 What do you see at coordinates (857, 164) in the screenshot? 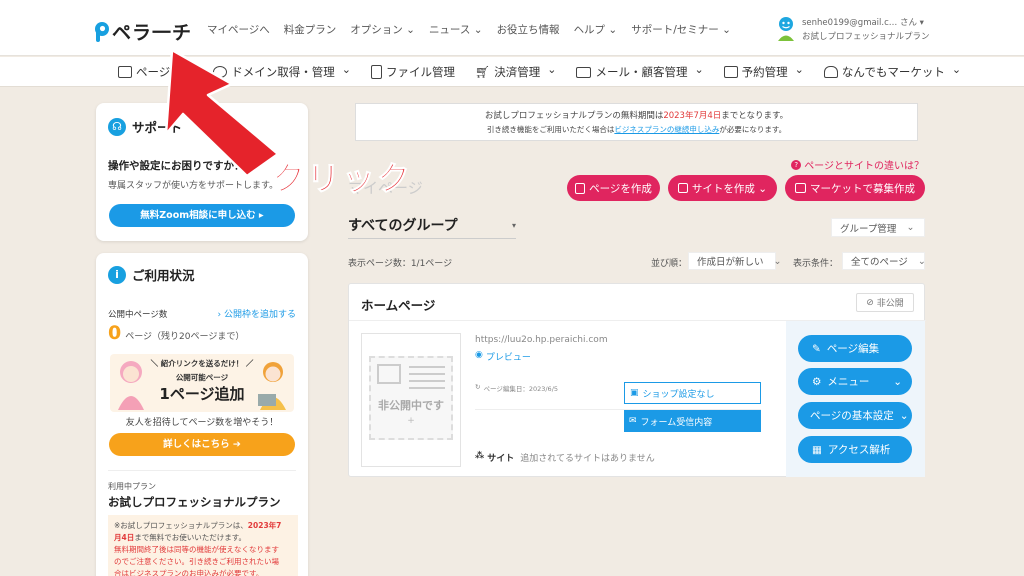
I see `page-site-diff-link: ? ページとサイトの違いは？` at bounding box center [857, 164].